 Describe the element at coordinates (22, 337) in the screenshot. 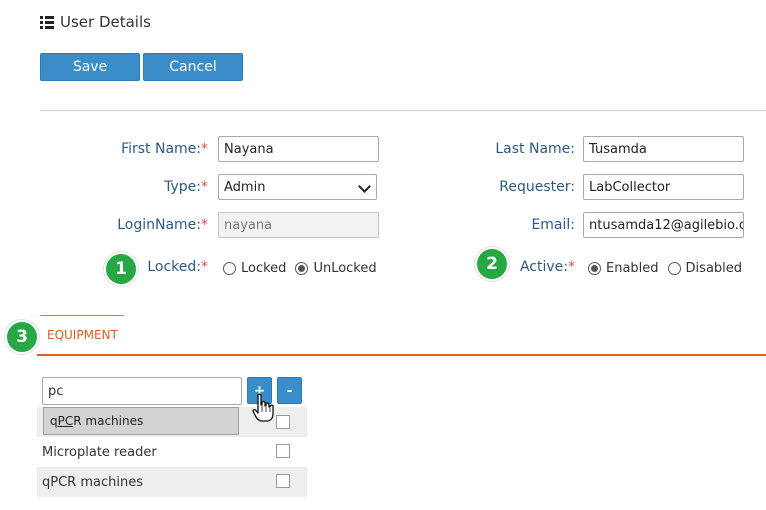

I see `step-badge-3: 3` at that location.